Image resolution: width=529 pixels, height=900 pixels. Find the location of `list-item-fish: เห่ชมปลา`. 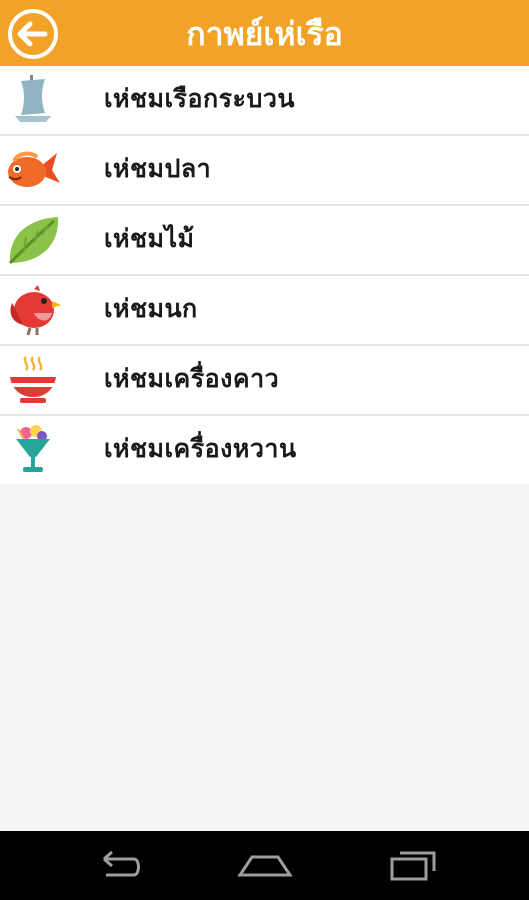

list-item-fish: เห่ชมปลา is located at coordinates (264, 171).